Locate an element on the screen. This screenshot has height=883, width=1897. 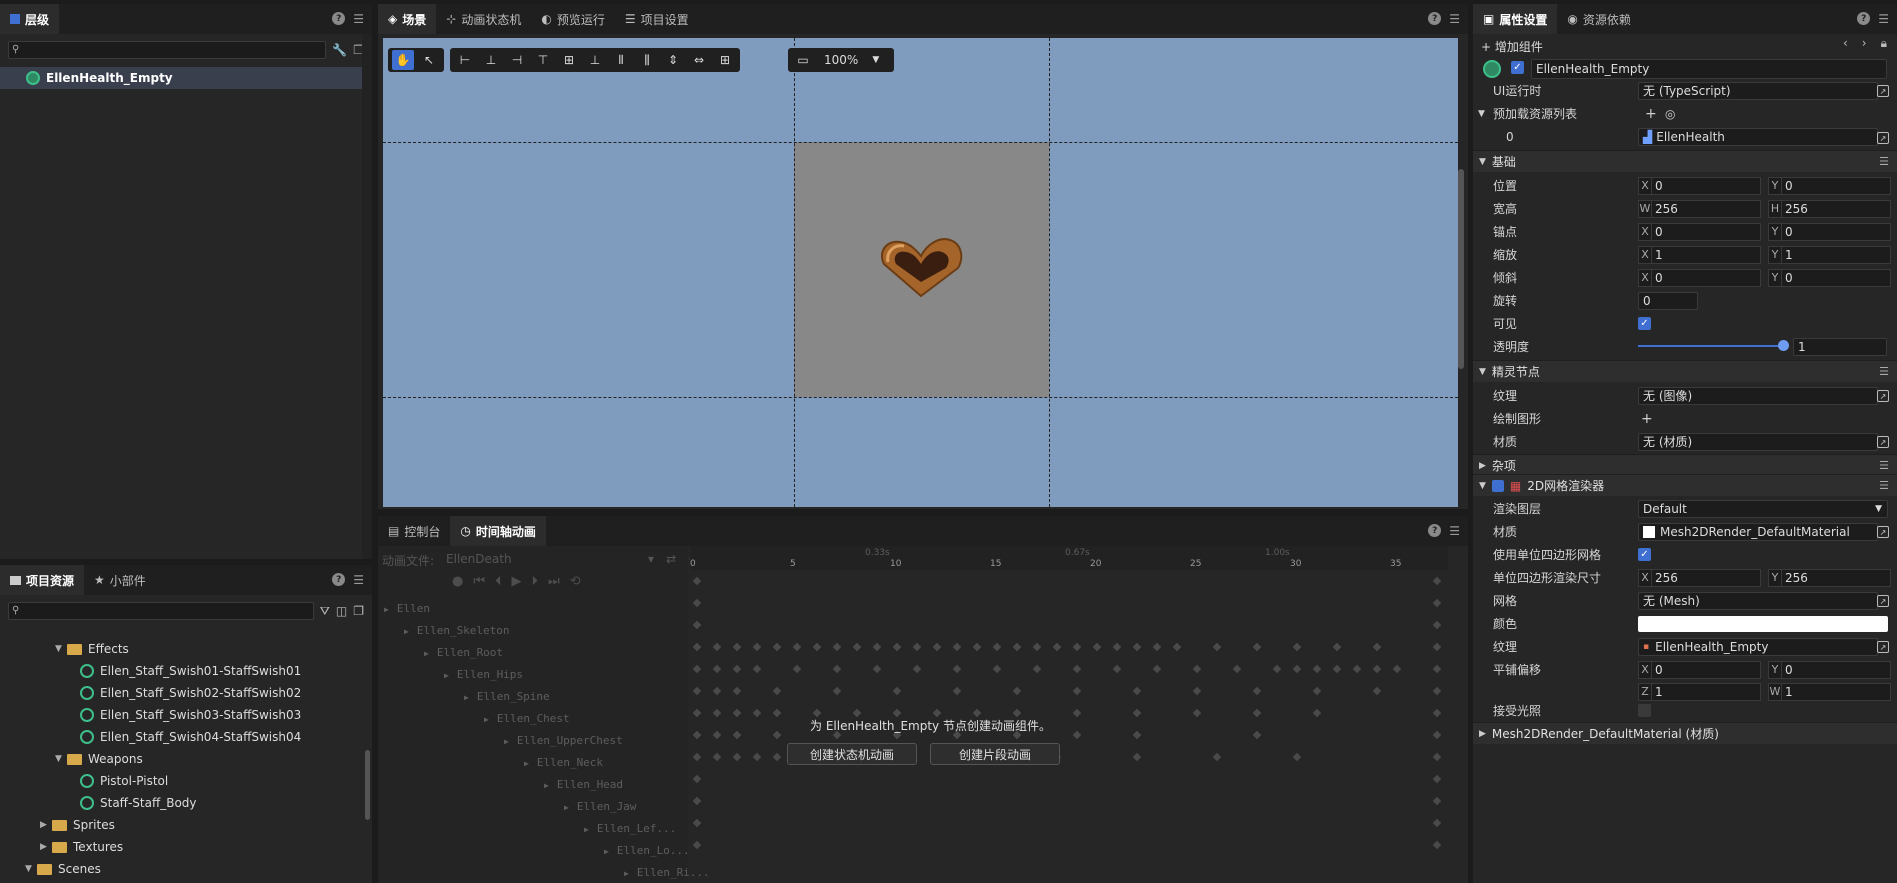
bone-row: ▶ Ellen_Neck is located at coordinates (563, 765).